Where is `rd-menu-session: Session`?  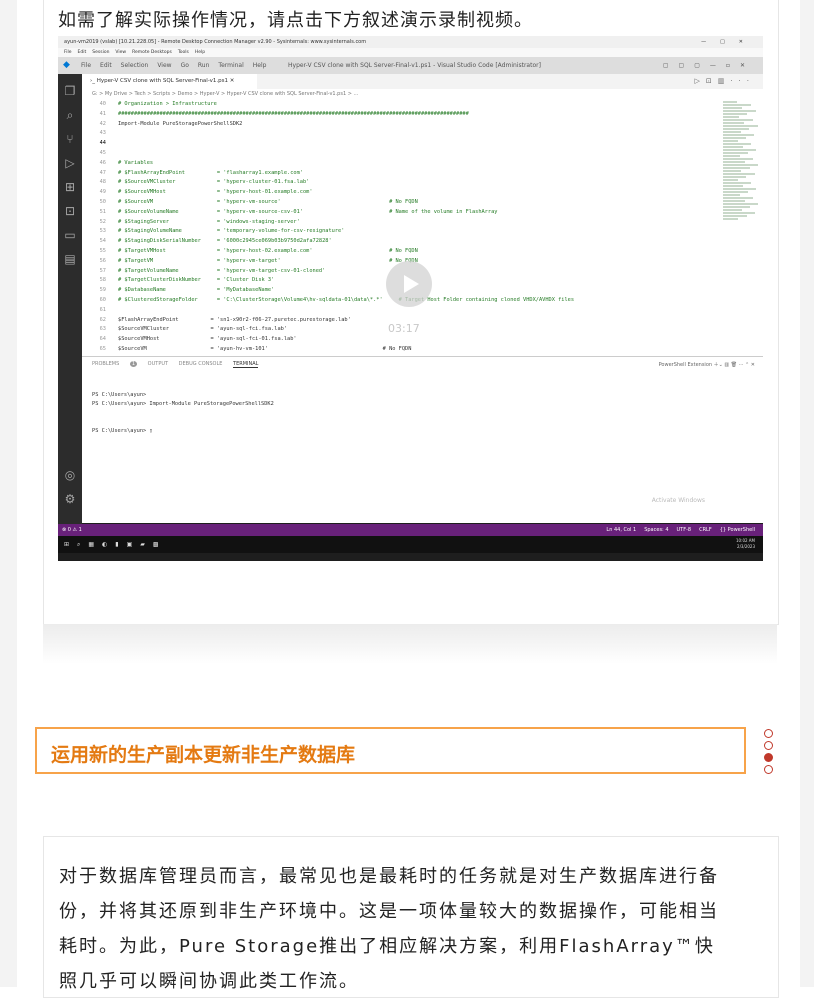 rd-menu-session: Session is located at coordinates (101, 52).